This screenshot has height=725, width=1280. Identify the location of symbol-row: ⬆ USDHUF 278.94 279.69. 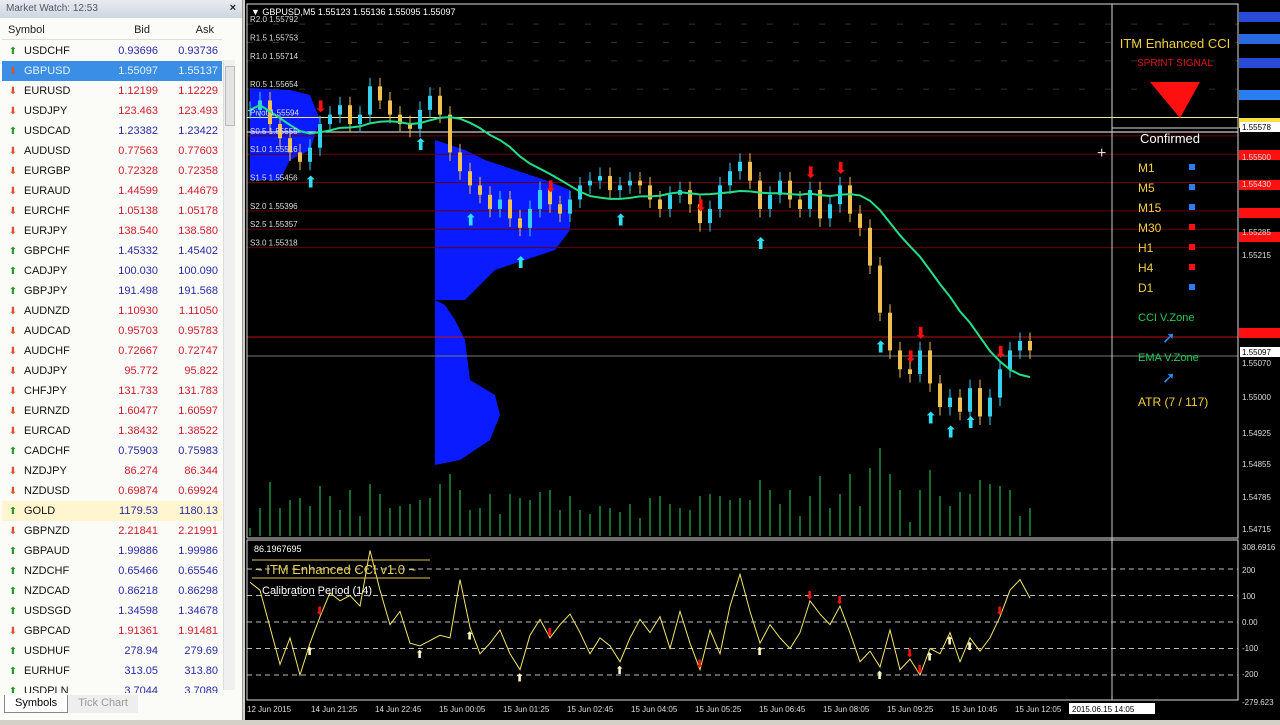
(112, 651).